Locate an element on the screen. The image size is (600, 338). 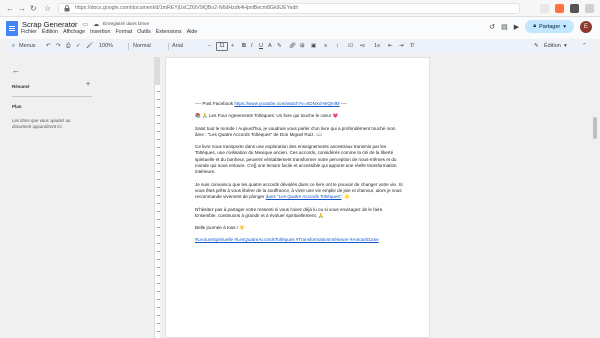
avatar: E is located at coordinates (586, 26).